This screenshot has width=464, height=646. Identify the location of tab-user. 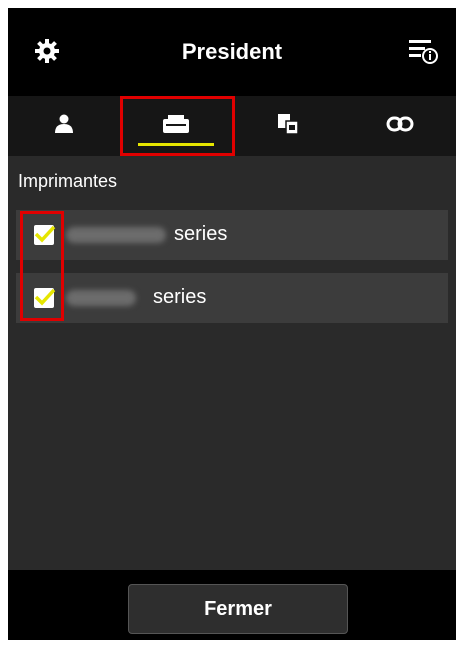
(64, 126).